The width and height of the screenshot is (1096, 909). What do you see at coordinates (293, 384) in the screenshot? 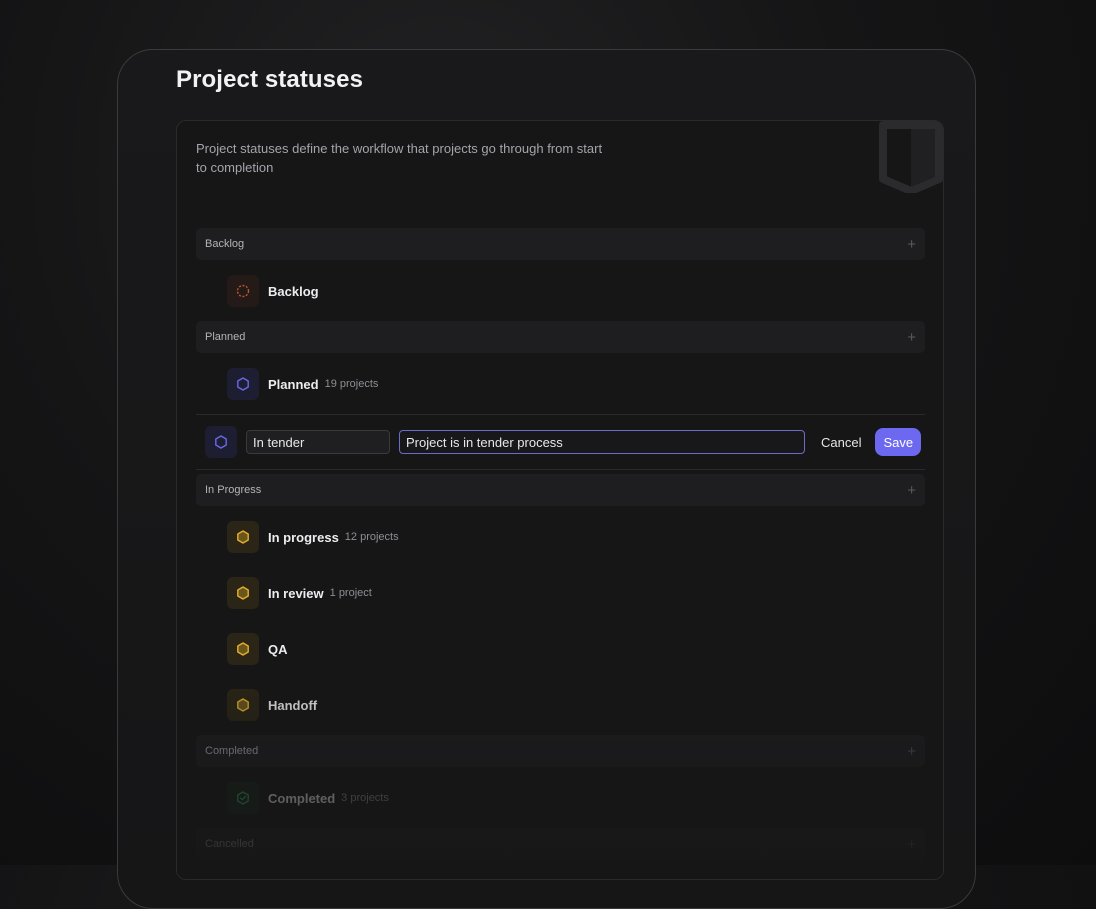
I see `status-name: Planned` at bounding box center [293, 384].